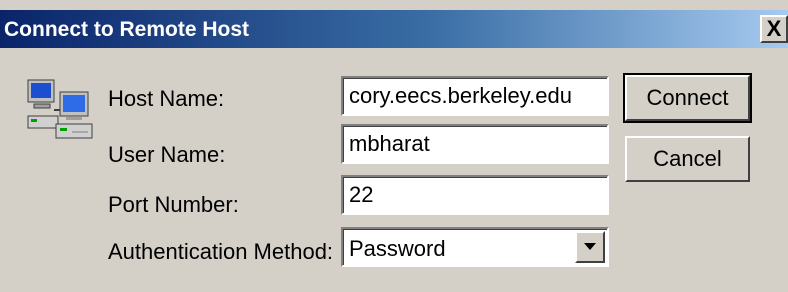 This screenshot has width=788, height=292. Describe the element at coordinates (687, 98) in the screenshot. I see `connect-button: Connect` at that location.